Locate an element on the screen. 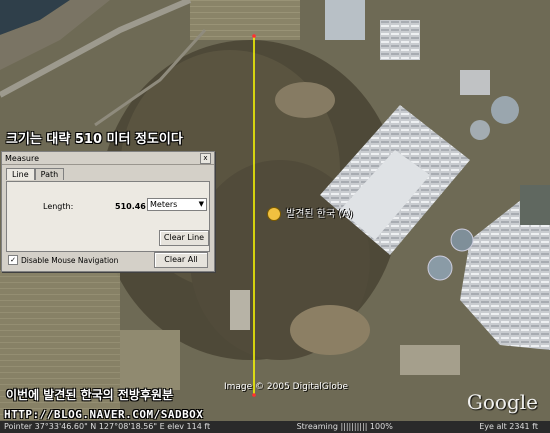  imagery-copyright: Image © 2005 DigitalGlobe is located at coordinates (286, 387).